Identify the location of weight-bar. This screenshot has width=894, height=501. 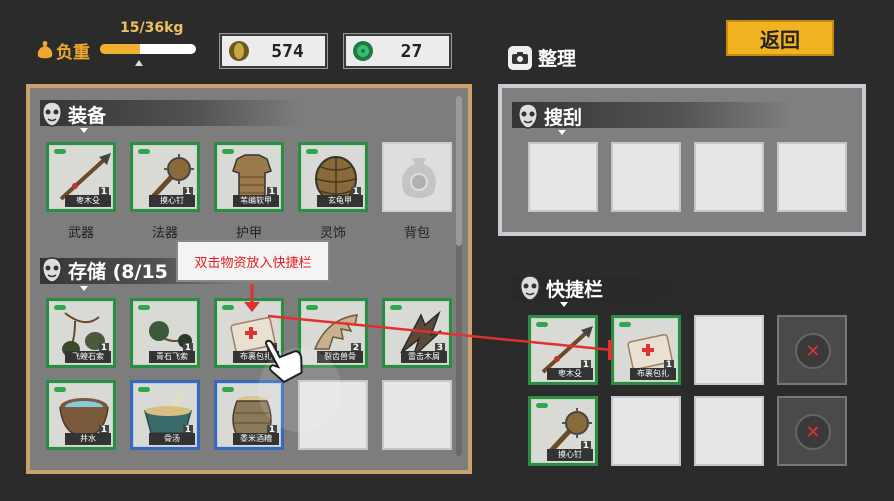
(148, 49).